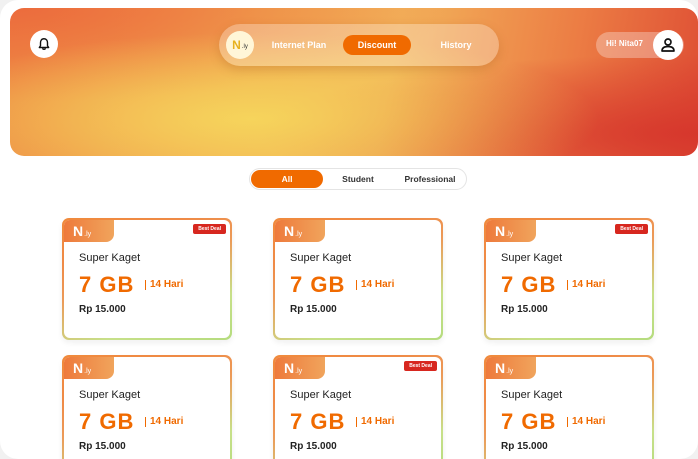 The width and height of the screenshot is (698, 459). Describe the element at coordinates (299, 45) in the screenshot. I see `nav-internet-plan: Internet Plan` at that location.